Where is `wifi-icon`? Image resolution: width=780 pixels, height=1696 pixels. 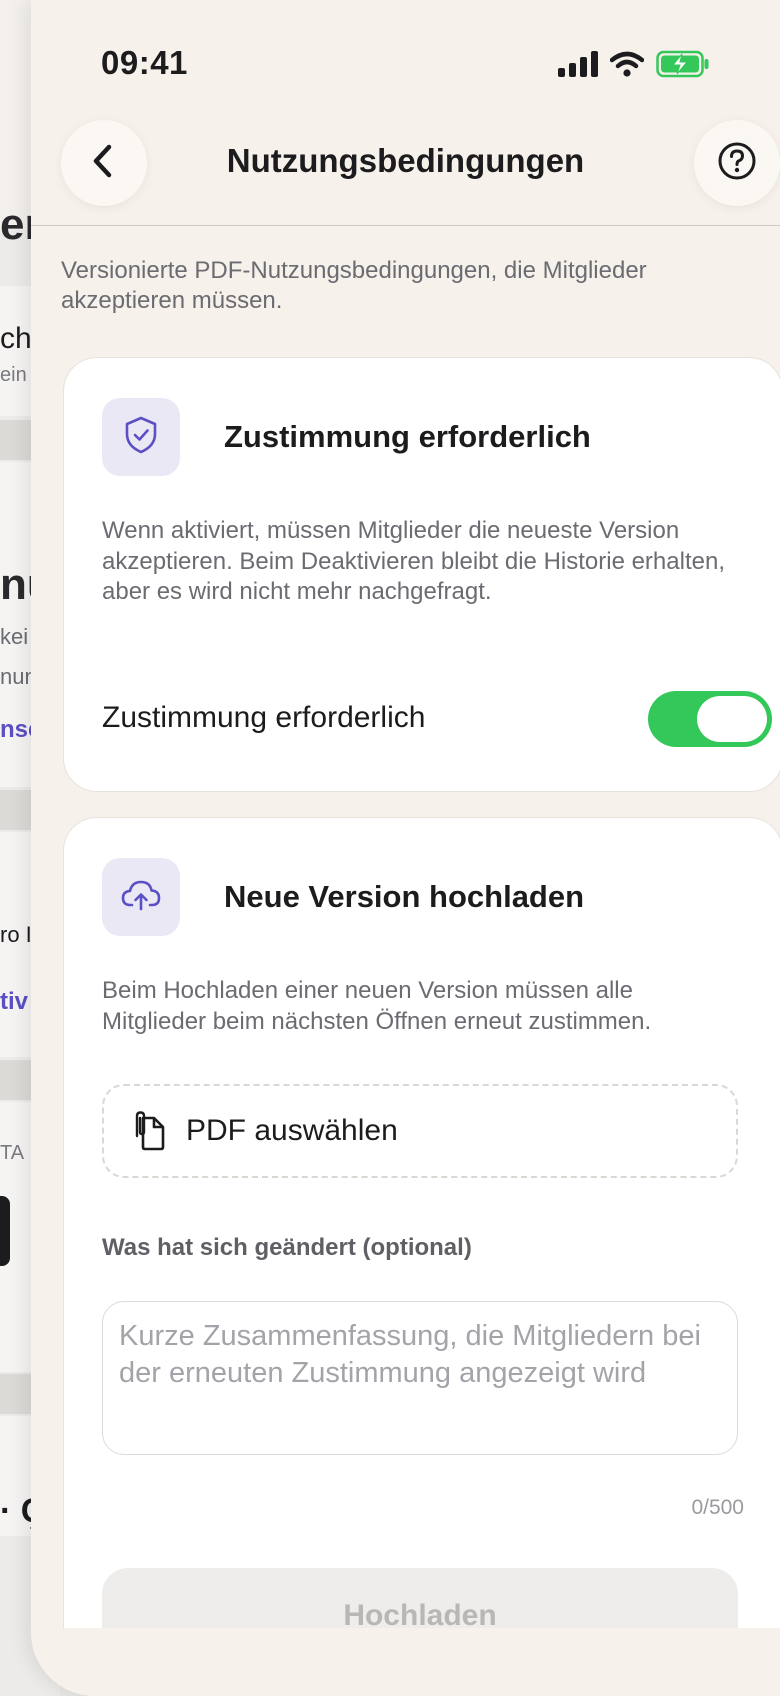 wifi-icon is located at coordinates (627, 66).